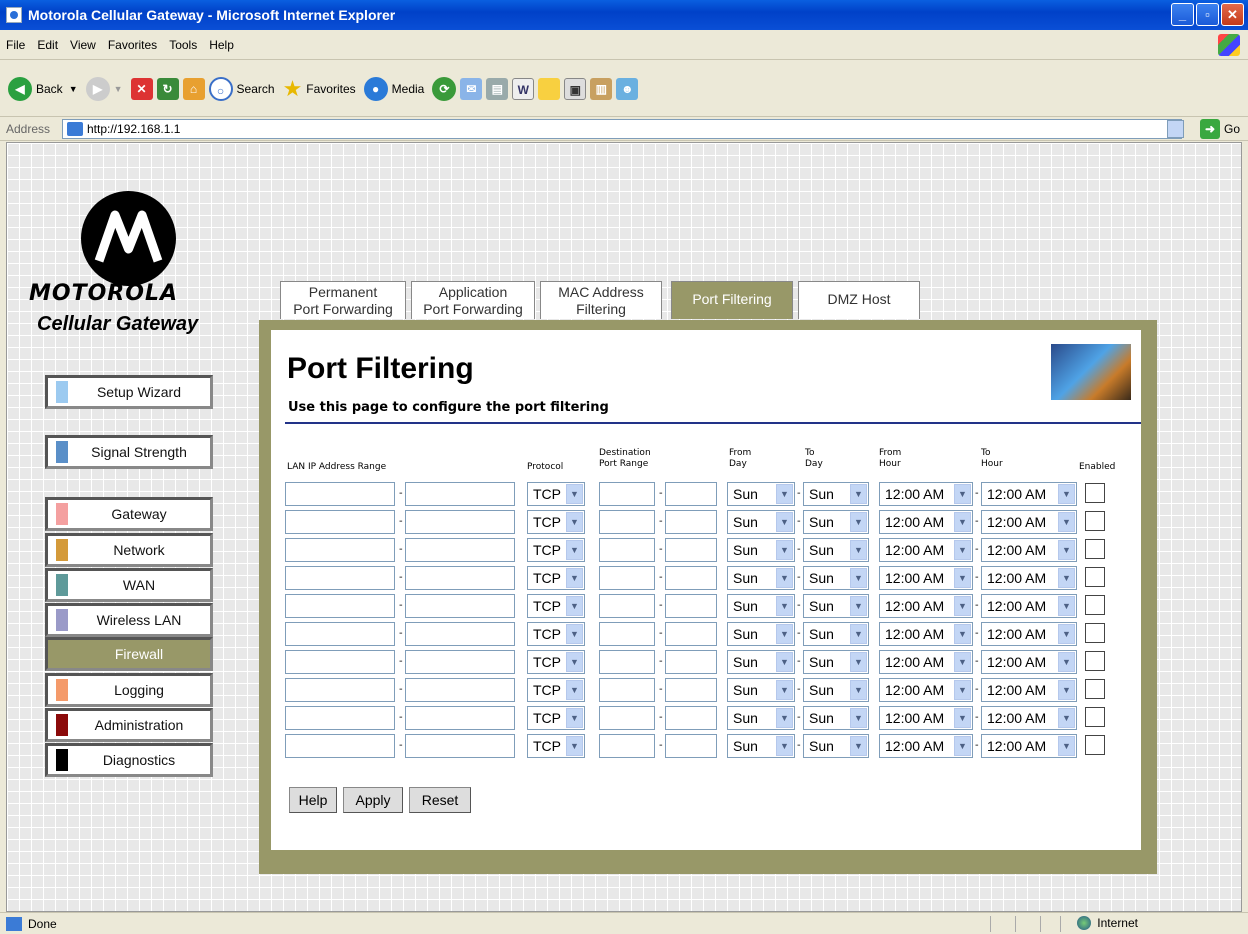 The width and height of the screenshot is (1248, 934). What do you see at coordinates (43, 88) in the screenshot?
I see `back-button: ◀ Back ▼` at bounding box center [43, 88].